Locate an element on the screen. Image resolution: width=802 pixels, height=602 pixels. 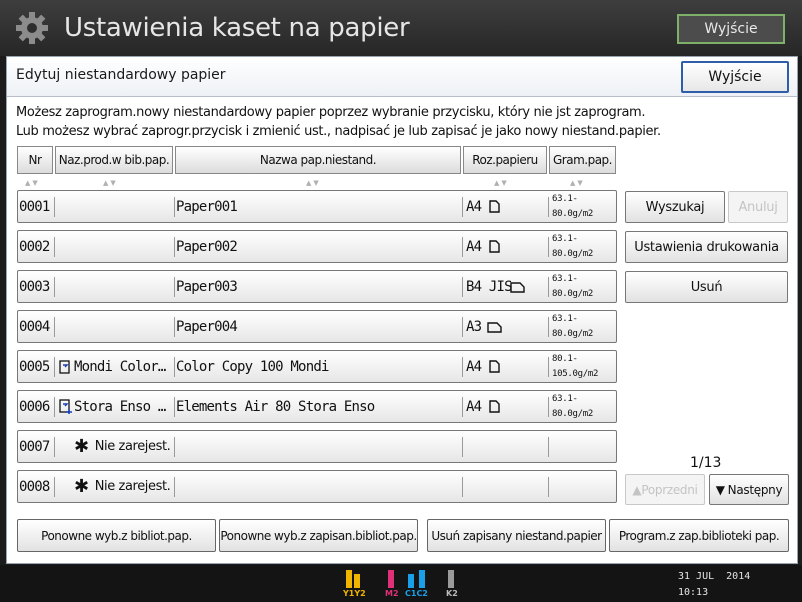
row-custom-name: Paper002 is located at coordinates (207, 246).